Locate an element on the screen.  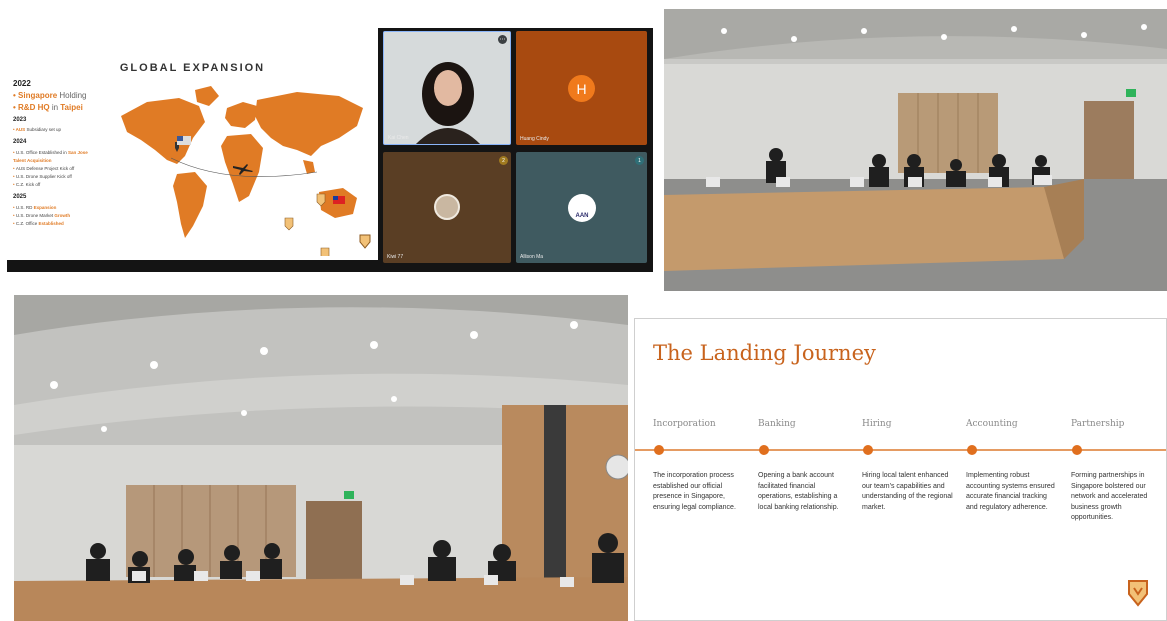
participant-video is located at coordinates (447, 88).